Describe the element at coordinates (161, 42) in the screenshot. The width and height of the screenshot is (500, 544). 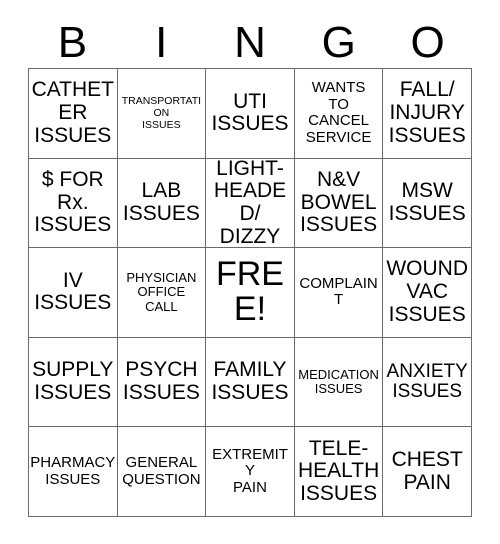
I see `header-letter-i: I` at that location.